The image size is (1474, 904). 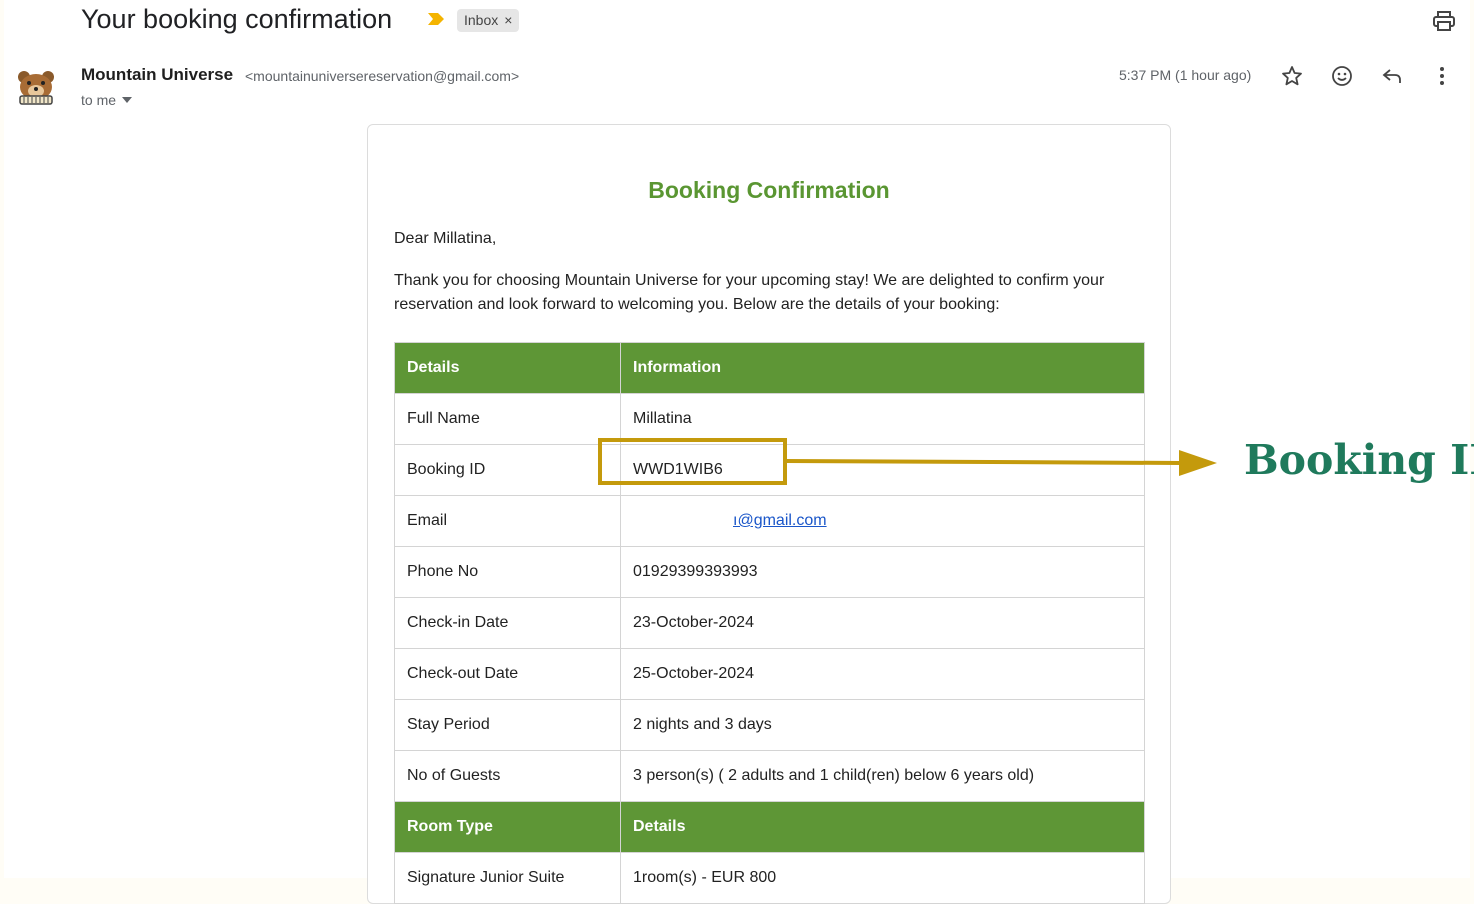 What do you see at coordinates (507, 368) in the screenshot?
I see `header-details: Details` at bounding box center [507, 368].